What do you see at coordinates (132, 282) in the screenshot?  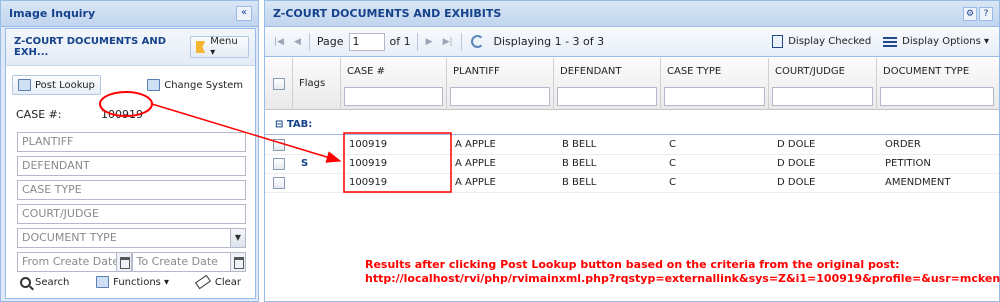 I see `functions-button: Functions ▾` at bounding box center [132, 282].